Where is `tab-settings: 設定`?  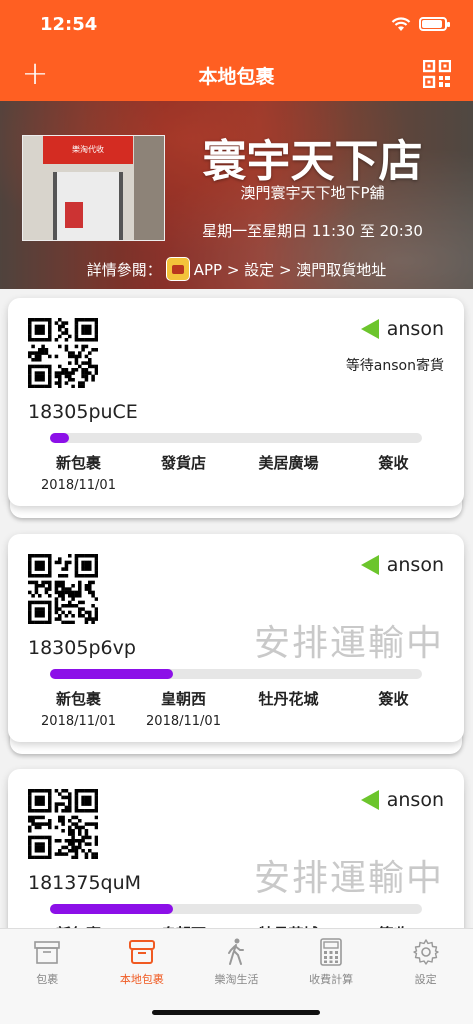
tab-settings: 設定 is located at coordinates (425, 960).